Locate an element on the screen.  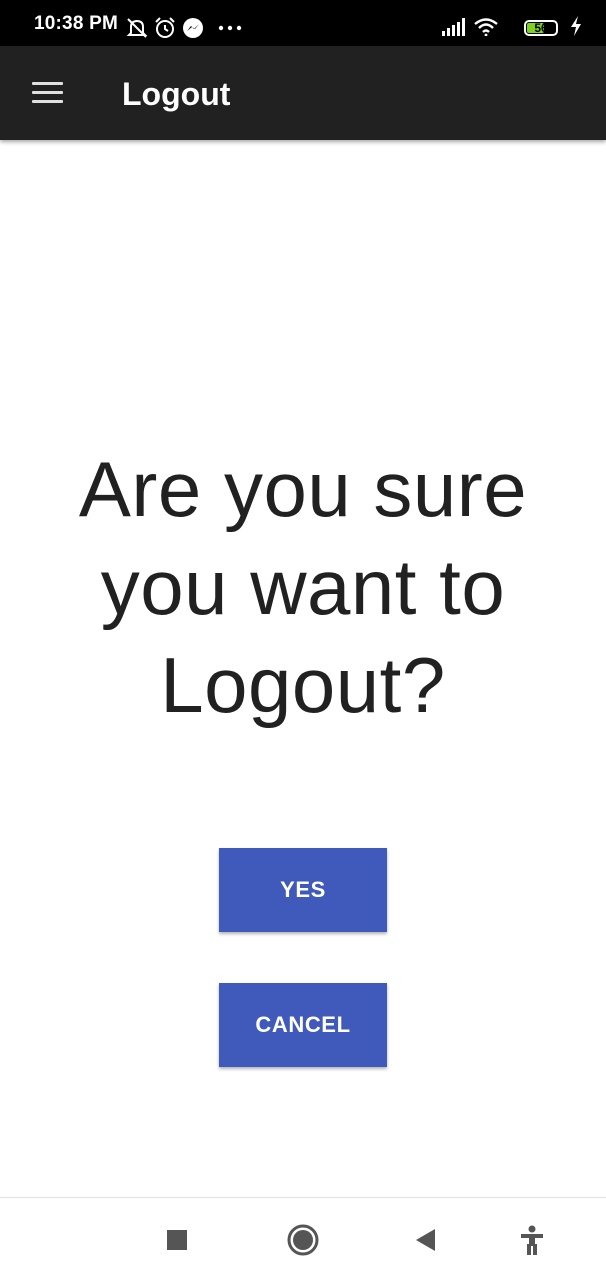
messenger-icon is located at coordinates (193, 28).